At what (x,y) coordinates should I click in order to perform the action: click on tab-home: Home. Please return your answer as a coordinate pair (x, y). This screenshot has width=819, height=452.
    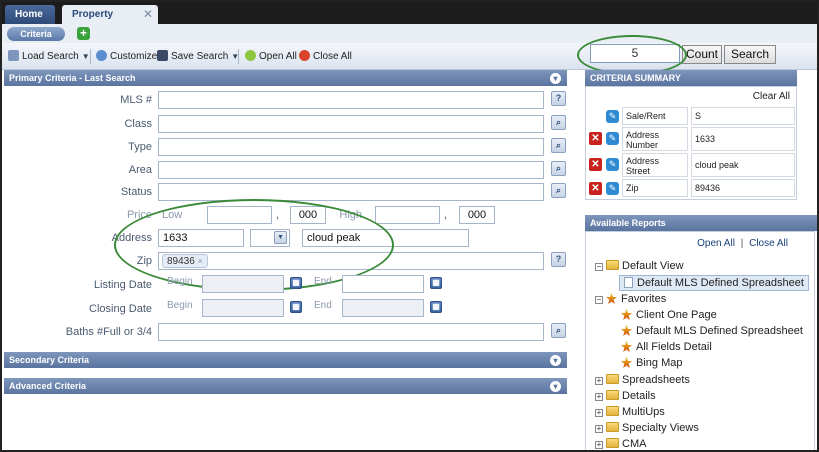
    Looking at the image, I should click on (30, 14).